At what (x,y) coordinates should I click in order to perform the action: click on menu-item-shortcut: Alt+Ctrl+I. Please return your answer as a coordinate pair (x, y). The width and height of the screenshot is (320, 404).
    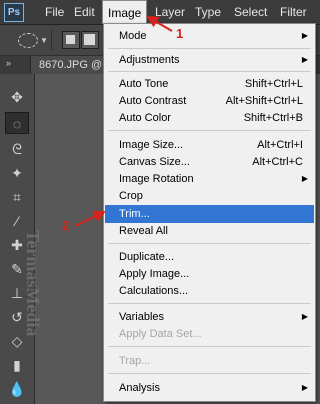
    Looking at the image, I should click on (280, 145).